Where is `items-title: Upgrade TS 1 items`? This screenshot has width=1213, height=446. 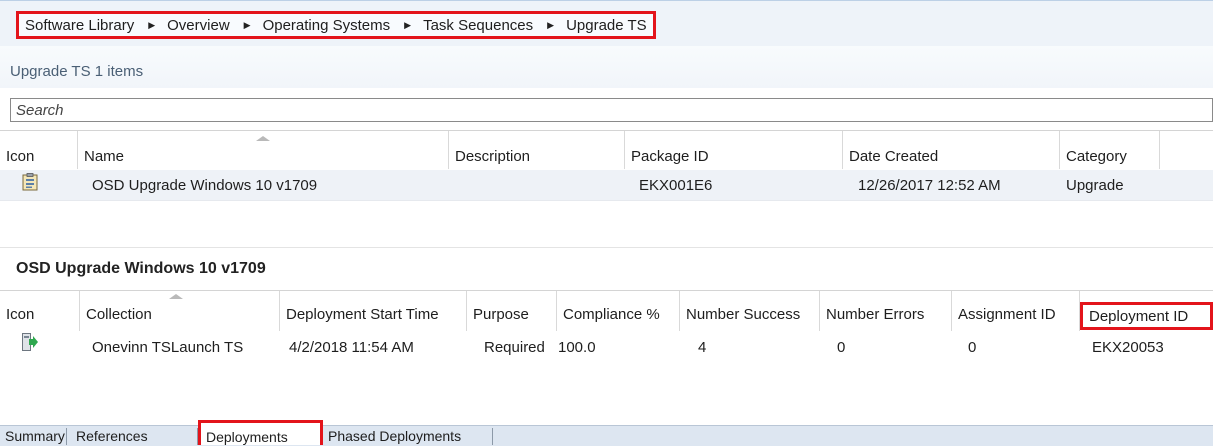 items-title: Upgrade TS 1 items is located at coordinates (77, 71).